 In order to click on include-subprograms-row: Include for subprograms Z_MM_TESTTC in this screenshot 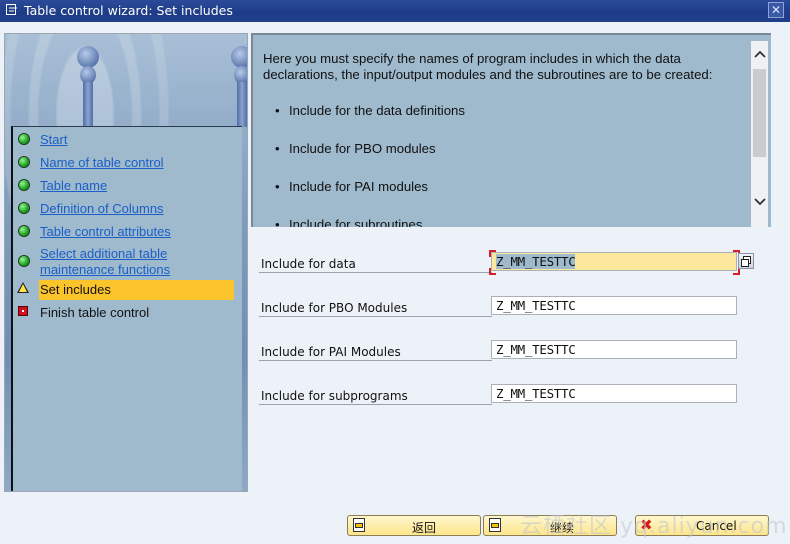, I will do `click(499, 395)`.